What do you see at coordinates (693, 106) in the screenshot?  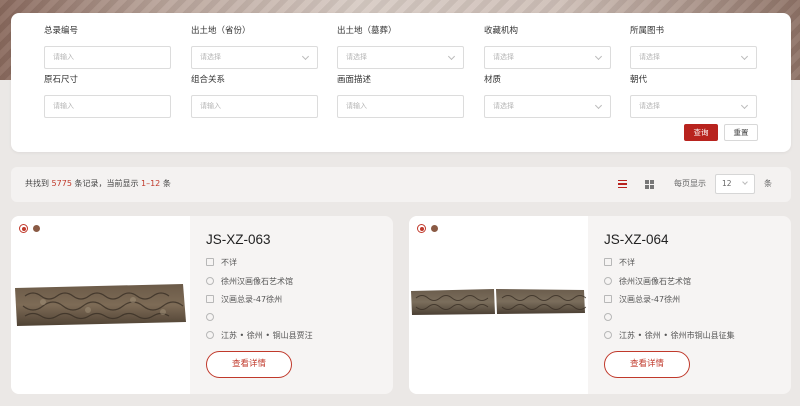 I see `dynasty-select: 请选择` at bounding box center [693, 106].